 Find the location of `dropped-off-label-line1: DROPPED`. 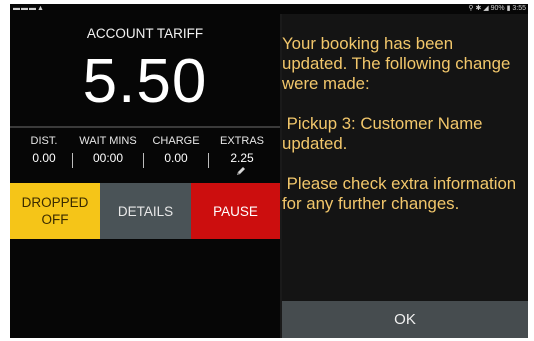

dropped-off-label-line1: DROPPED is located at coordinates (55, 202).